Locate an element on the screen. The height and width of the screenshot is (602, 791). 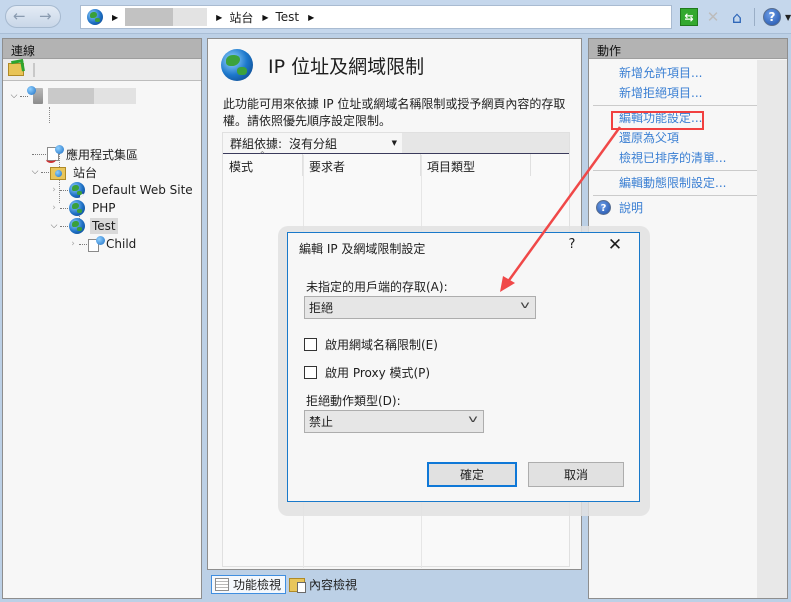
feature-header: IP 位址及網域限制 is located at coordinates (322, 65).